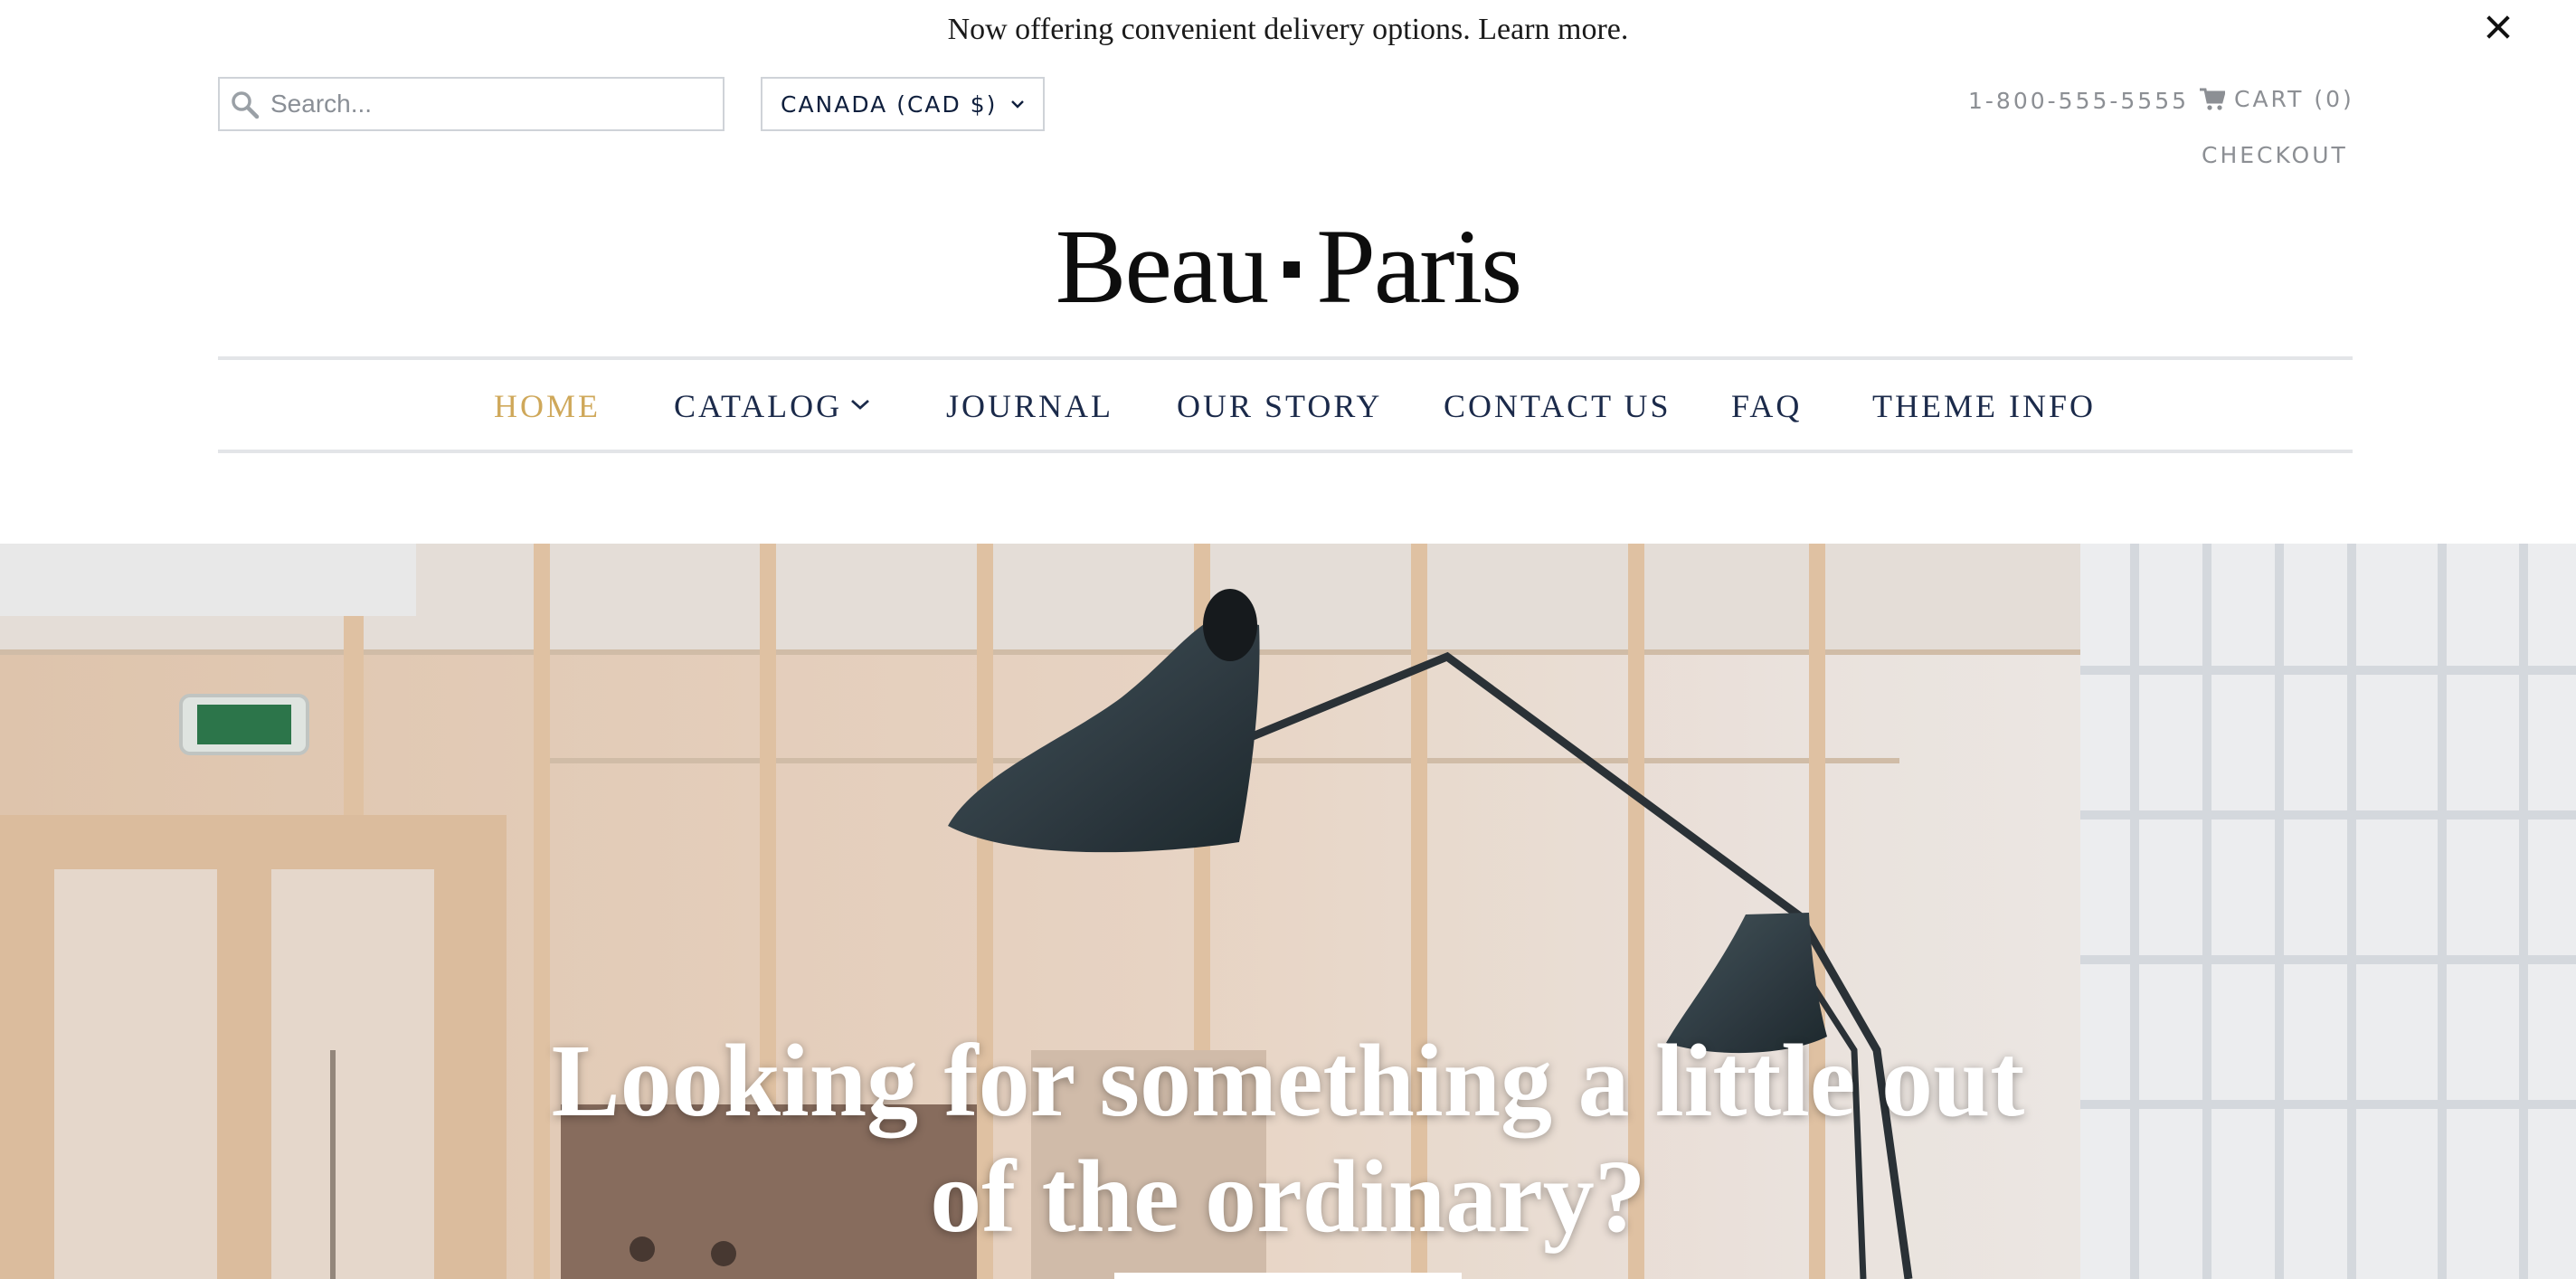 Image resolution: width=2576 pixels, height=1279 pixels. I want to click on nav-item-faq: FAQ, so click(1766, 406).